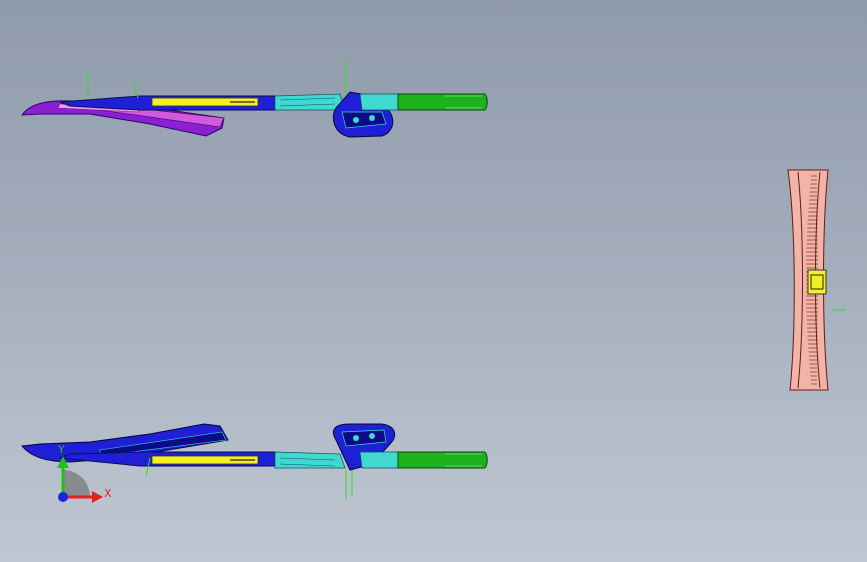 The image size is (867, 562). What do you see at coordinates (254, 98) in the screenshot?
I see `top-assembly-view` at bounding box center [254, 98].